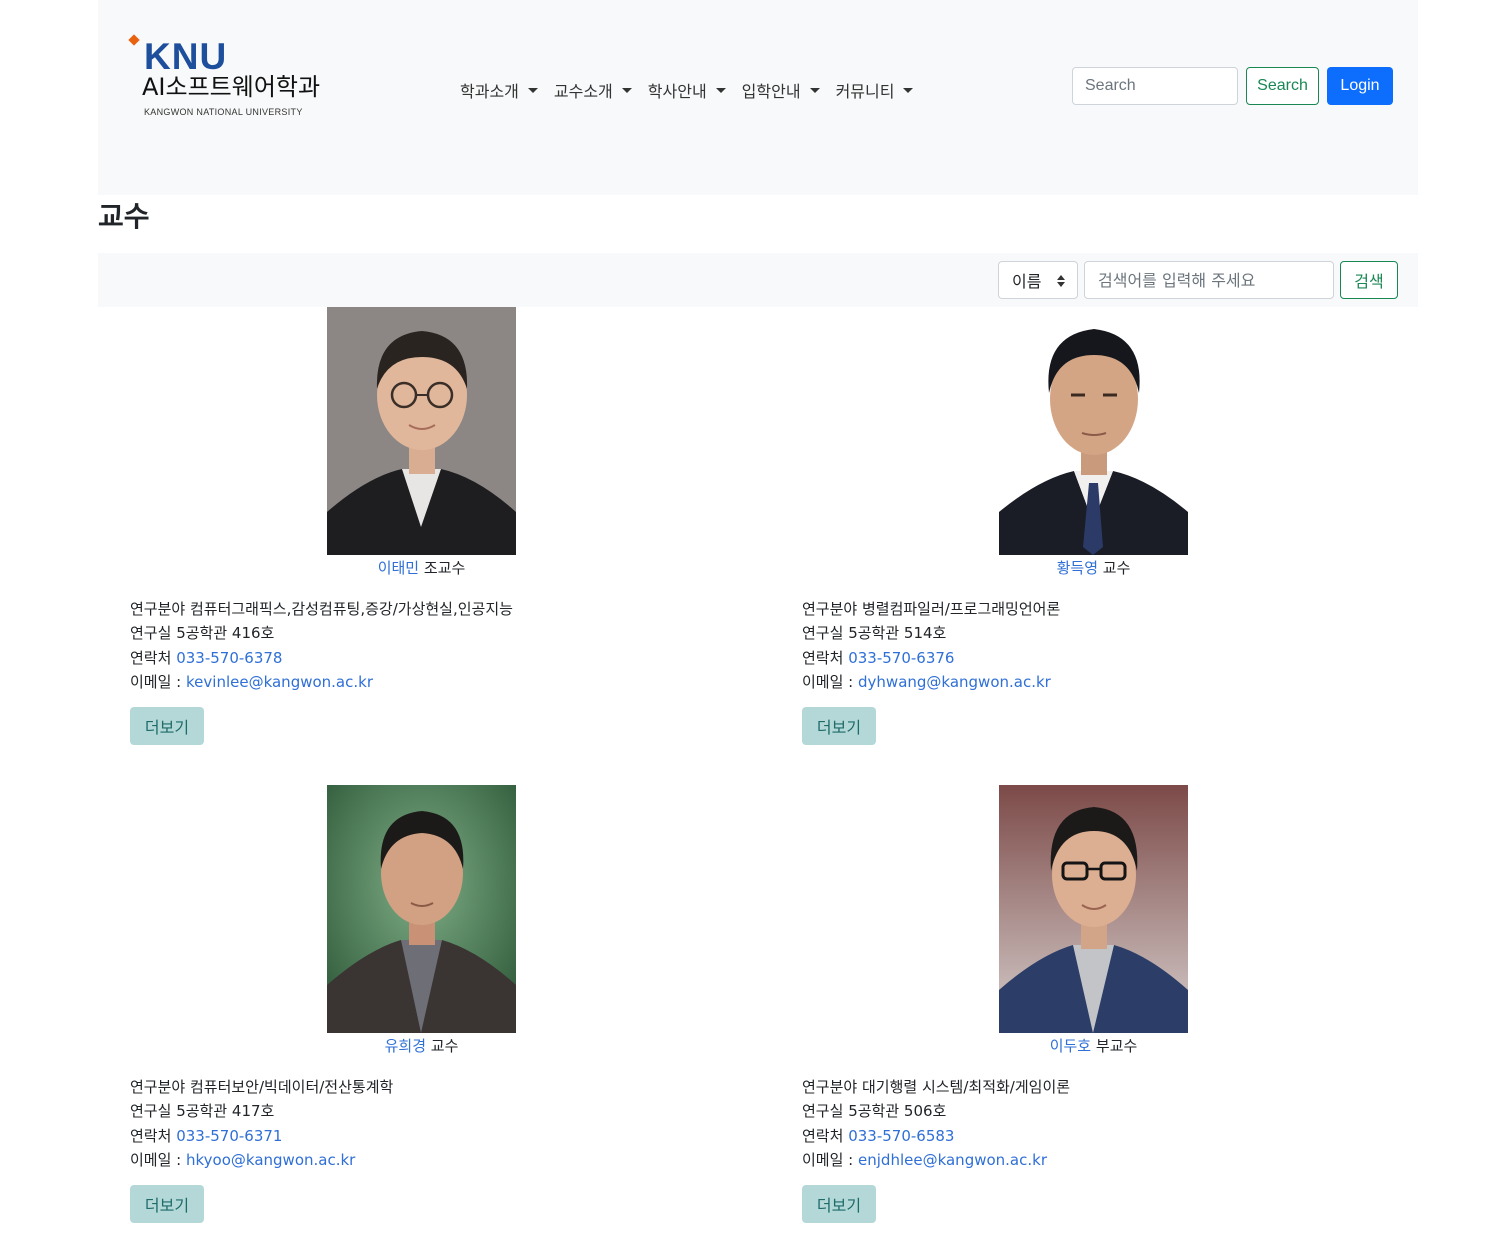  What do you see at coordinates (223, 112) in the screenshot?
I see `logo-university-name: KANGWON NATIONAL UNIVERSITY` at bounding box center [223, 112].